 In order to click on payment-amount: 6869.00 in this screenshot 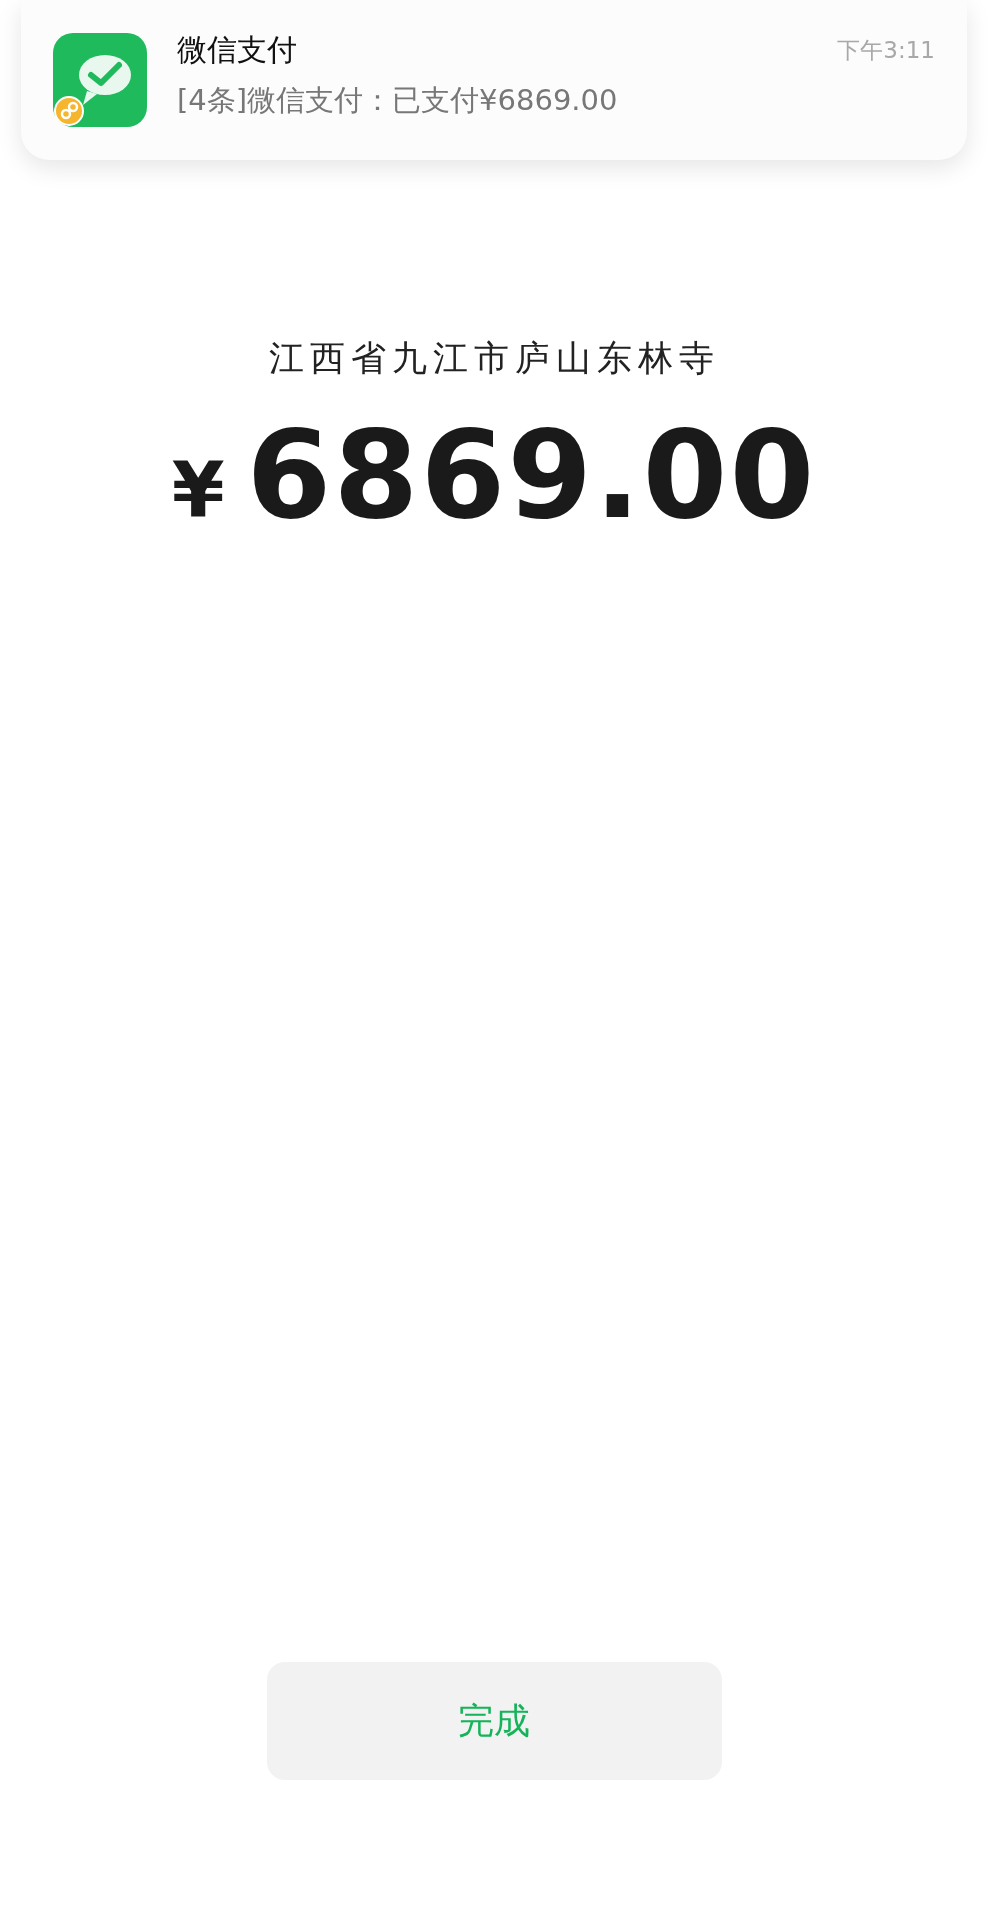, I will do `click(531, 475)`.